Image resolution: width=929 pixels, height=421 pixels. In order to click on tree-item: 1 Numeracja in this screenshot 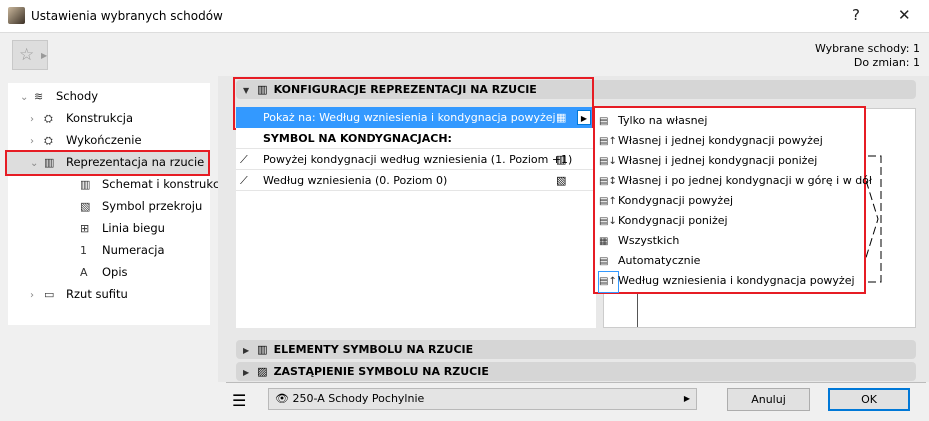, I will do `click(122, 250)`.